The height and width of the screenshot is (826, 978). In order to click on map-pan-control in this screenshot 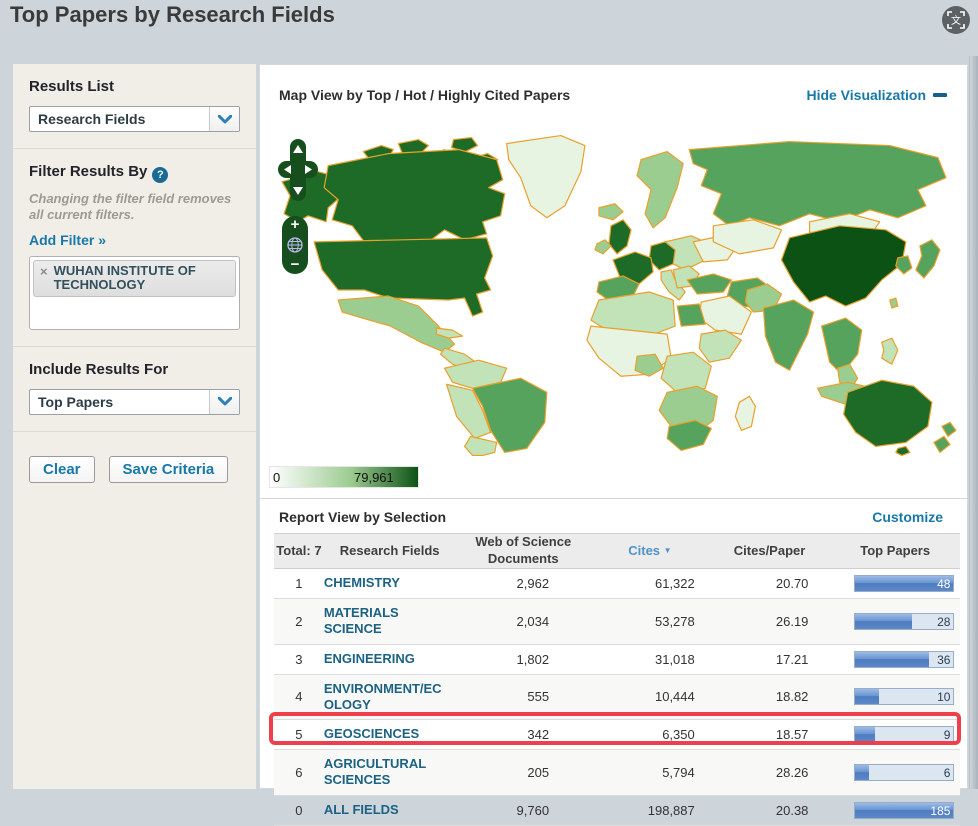, I will do `click(298, 170)`.